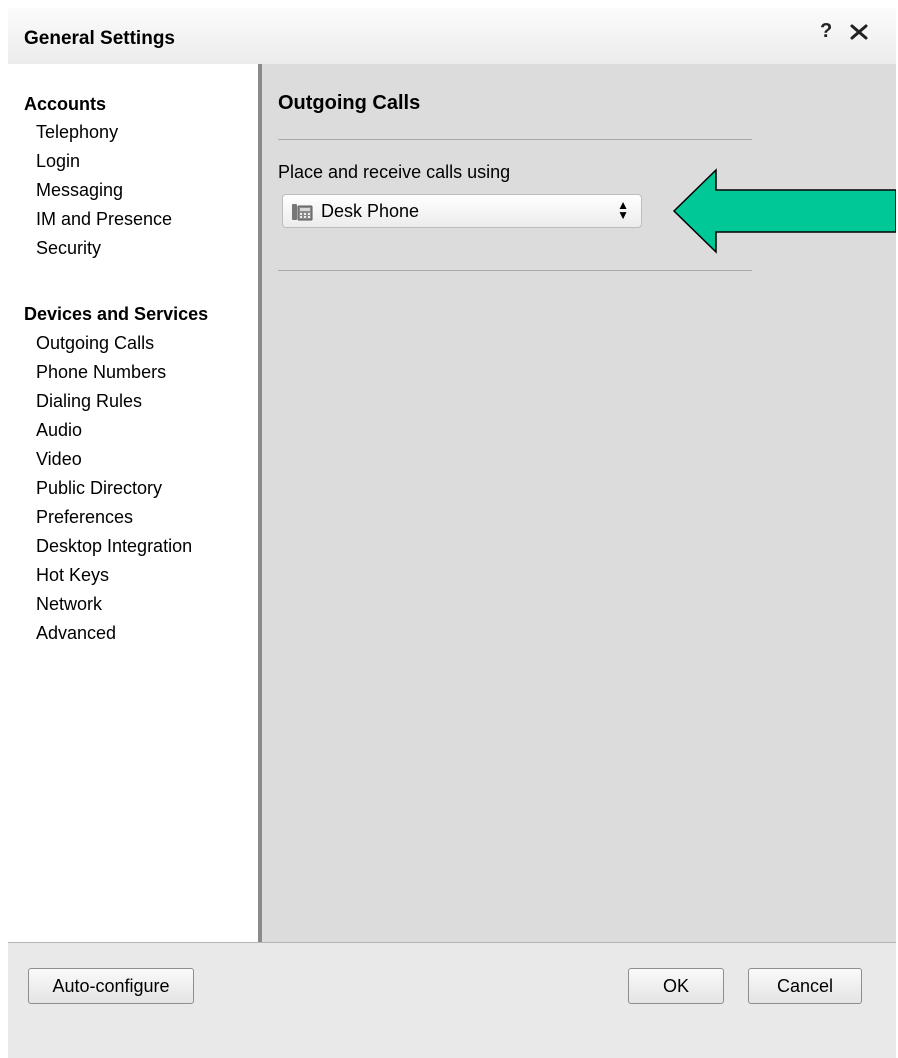 Image resolution: width=898 pixels, height=1058 pixels. What do you see at coordinates (89, 401) in the screenshot?
I see `sidebar-item-dialing-rules: Dialing Rules` at bounding box center [89, 401].